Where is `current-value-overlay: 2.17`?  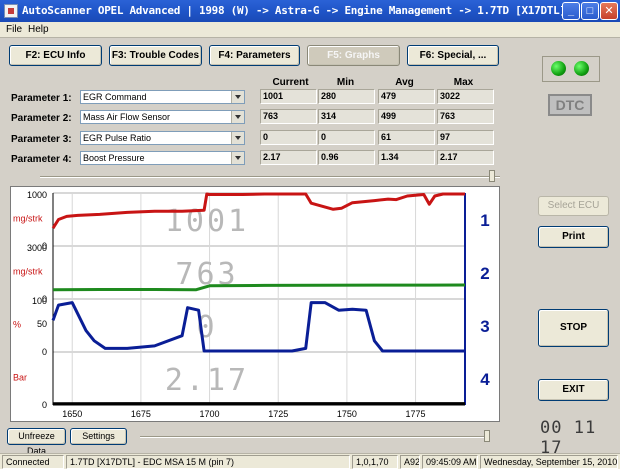 current-value-overlay: 2.17 is located at coordinates (207, 380).